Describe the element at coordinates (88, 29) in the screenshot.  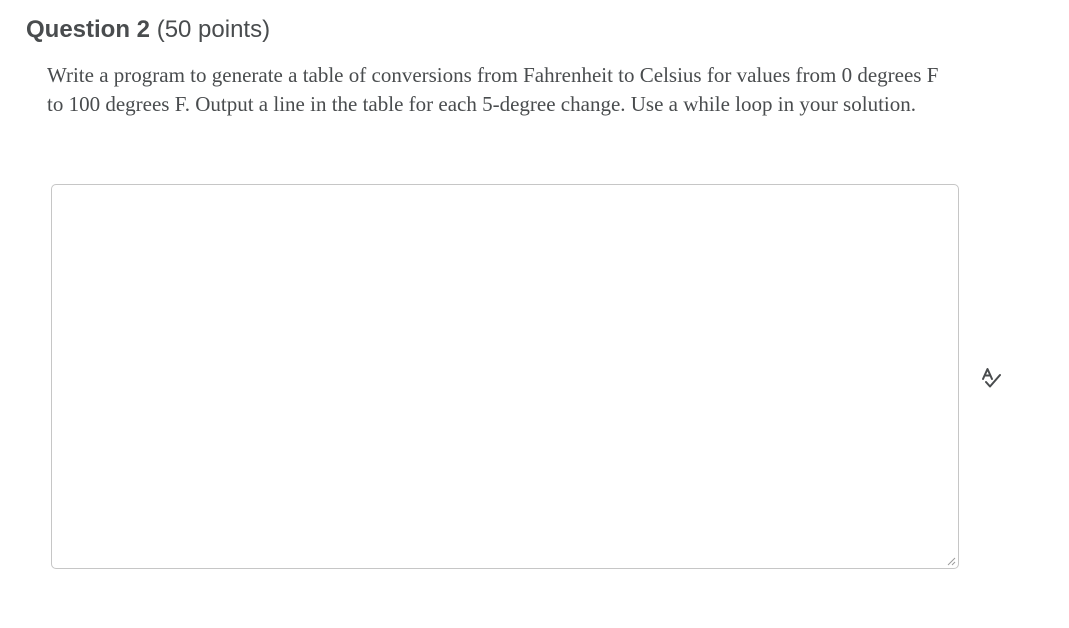
I see `question-title: Question 2` at that location.